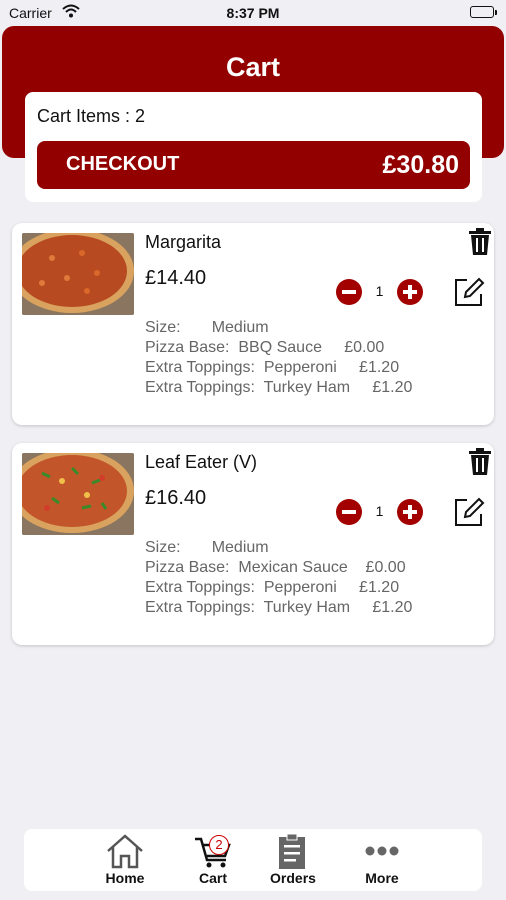 This screenshot has width=506, height=900. What do you see at coordinates (123, 164) in the screenshot?
I see `checkout-label: CHECKOUT` at bounding box center [123, 164].